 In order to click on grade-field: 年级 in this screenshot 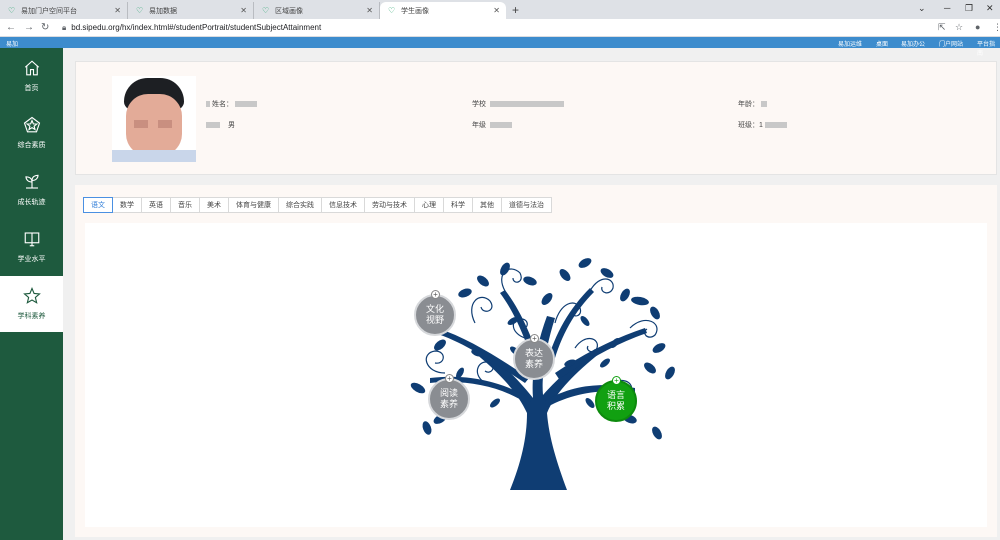, I will do `click(493, 125)`.